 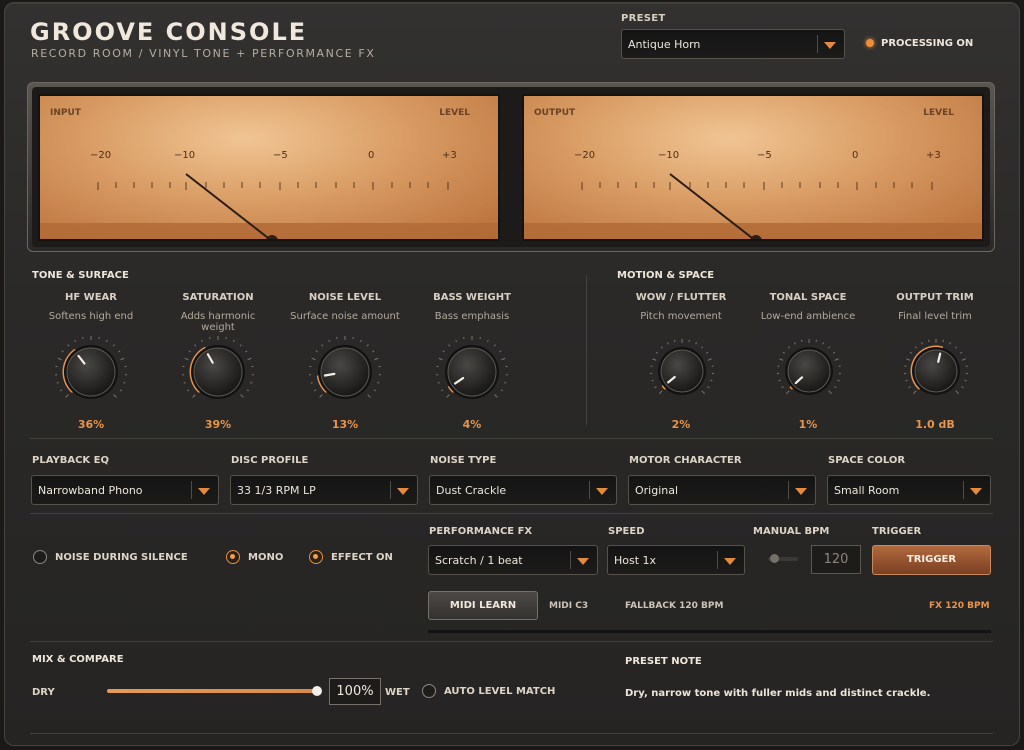 I want to click on knob-name: OUTPUT TRIM, so click(x=935, y=297).